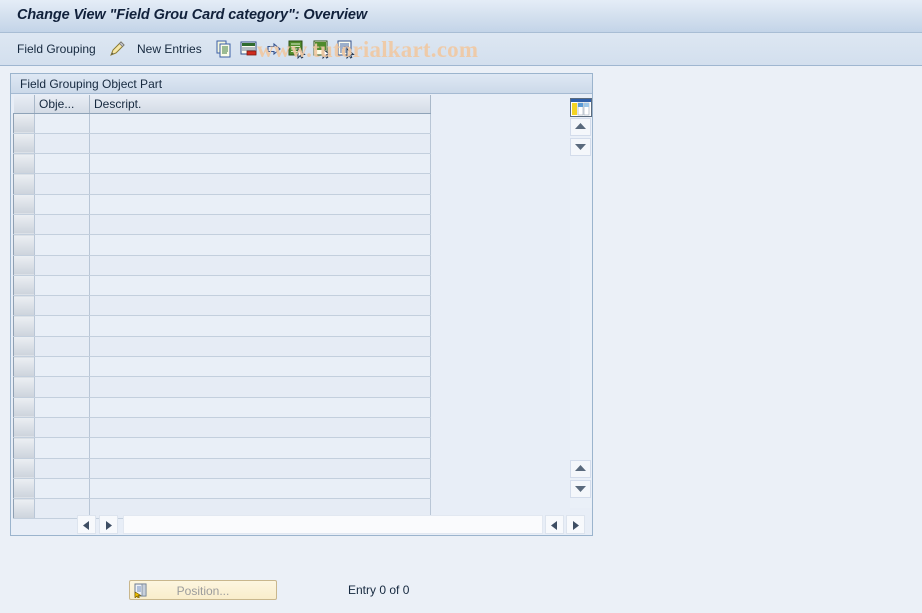 Image resolution: width=922 pixels, height=613 pixels. What do you see at coordinates (86, 524) in the screenshot?
I see `hscroll-left-button` at bounding box center [86, 524].